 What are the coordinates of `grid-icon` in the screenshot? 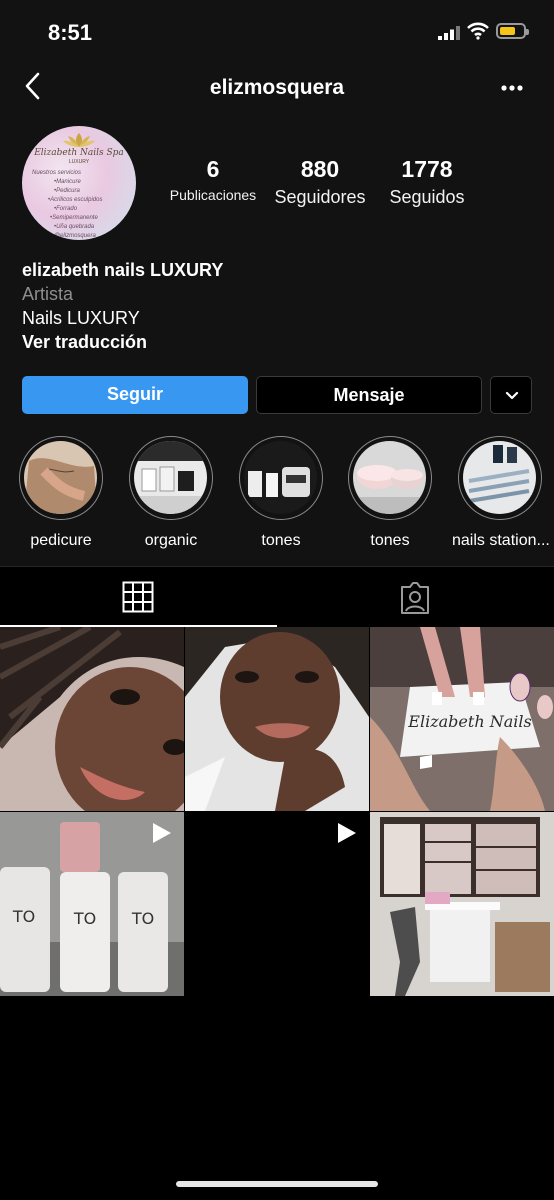 It's located at (138, 597).